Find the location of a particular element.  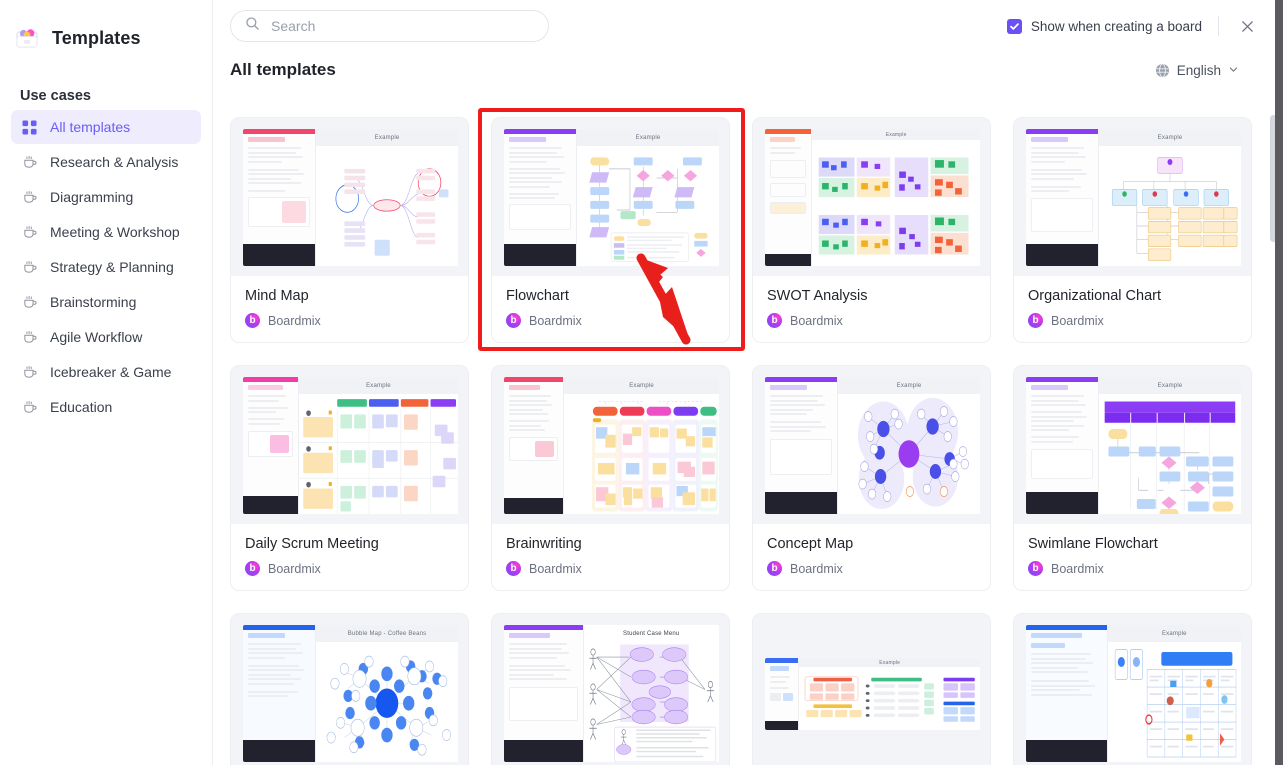

sidebar-item-agile-workflow: Agile Workflow is located at coordinates (106, 337).